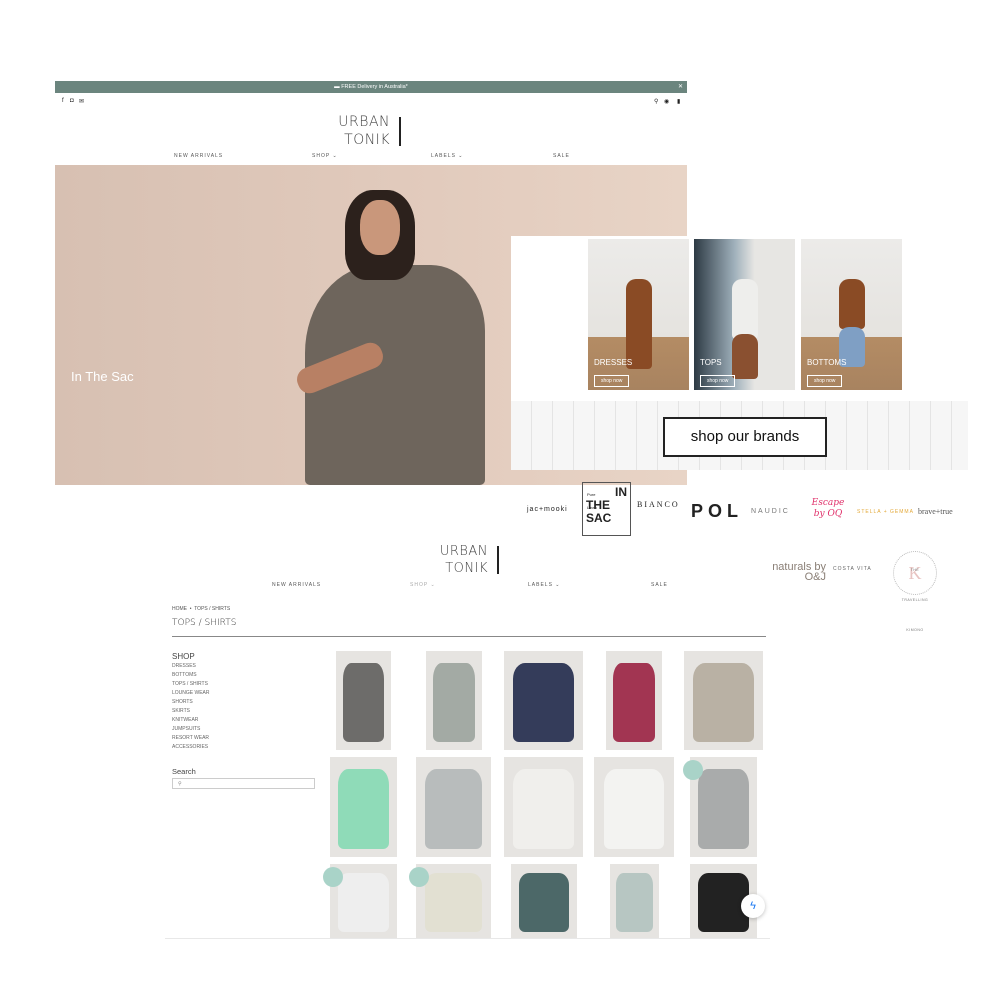 The height and width of the screenshot is (1000, 1000). What do you see at coordinates (190, 684) in the screenshot?
I see `sidebar-item: TOPS / SHIRTS` at bounding box center [190, 684].